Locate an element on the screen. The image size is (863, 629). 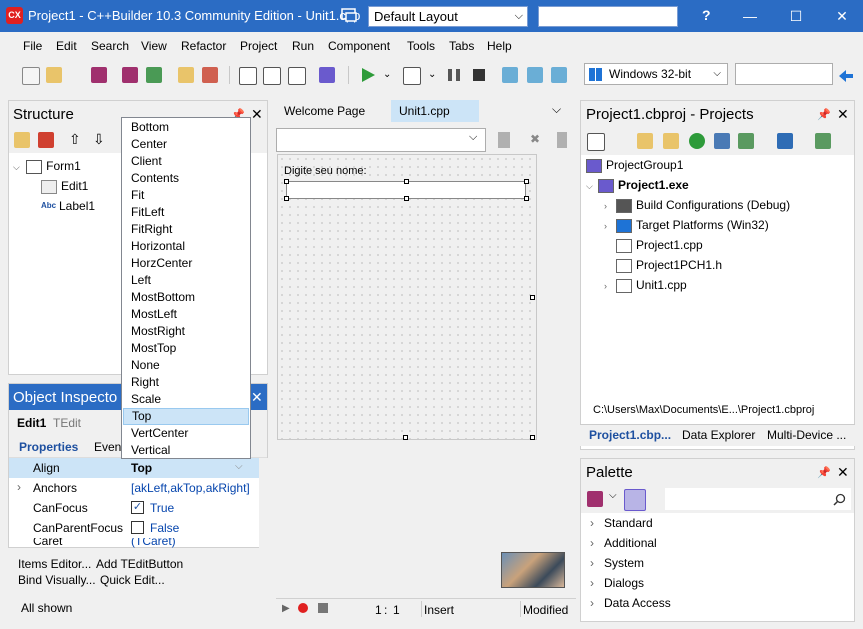
close-icon: ✕ is located at coordinates (257, 114).